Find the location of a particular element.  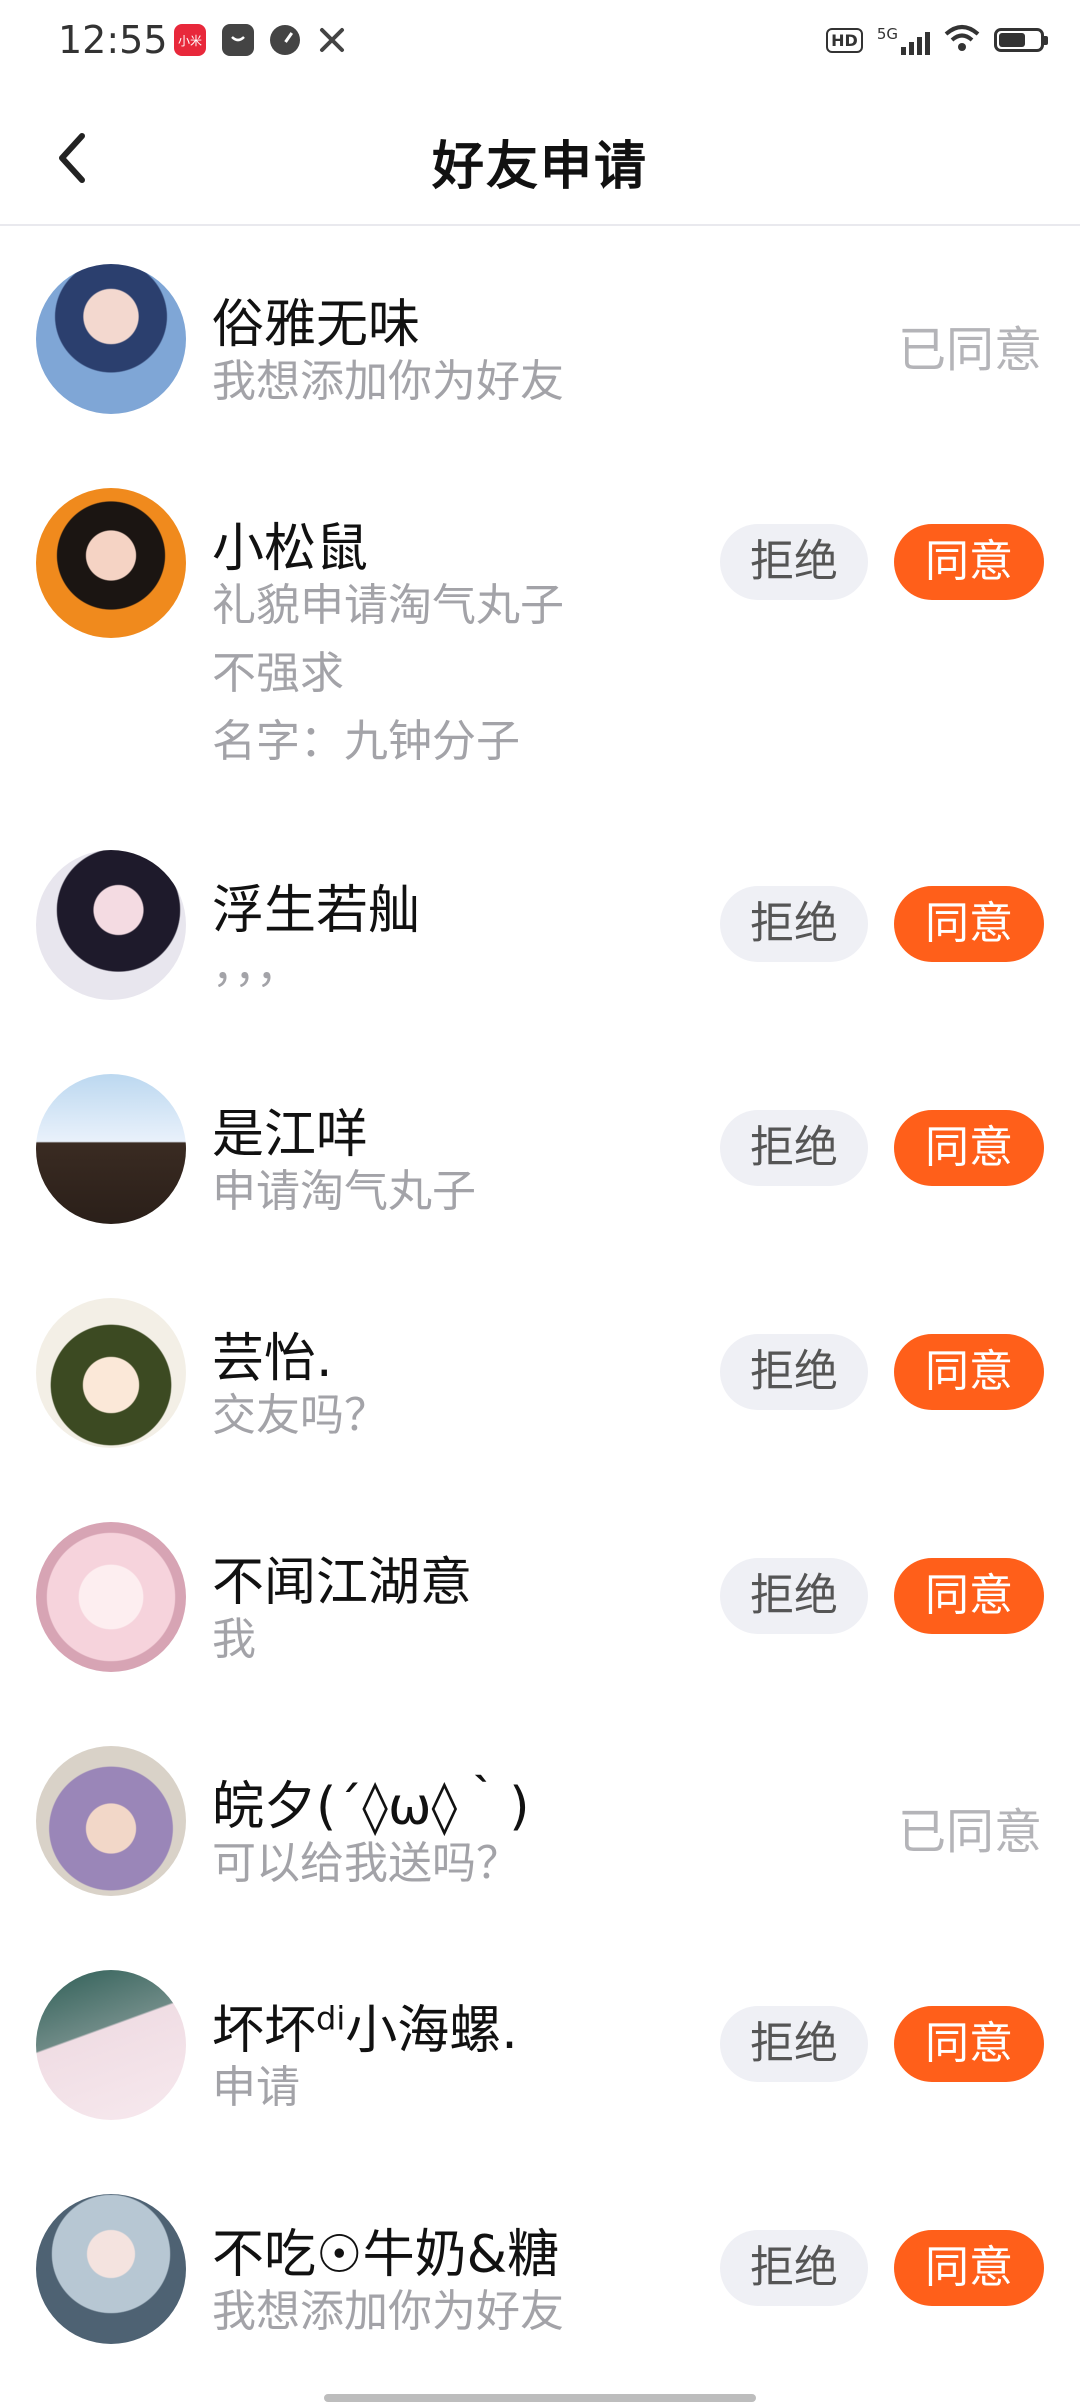

requester-name: 不闻江湖意 is located at coordinates (342, 1583).